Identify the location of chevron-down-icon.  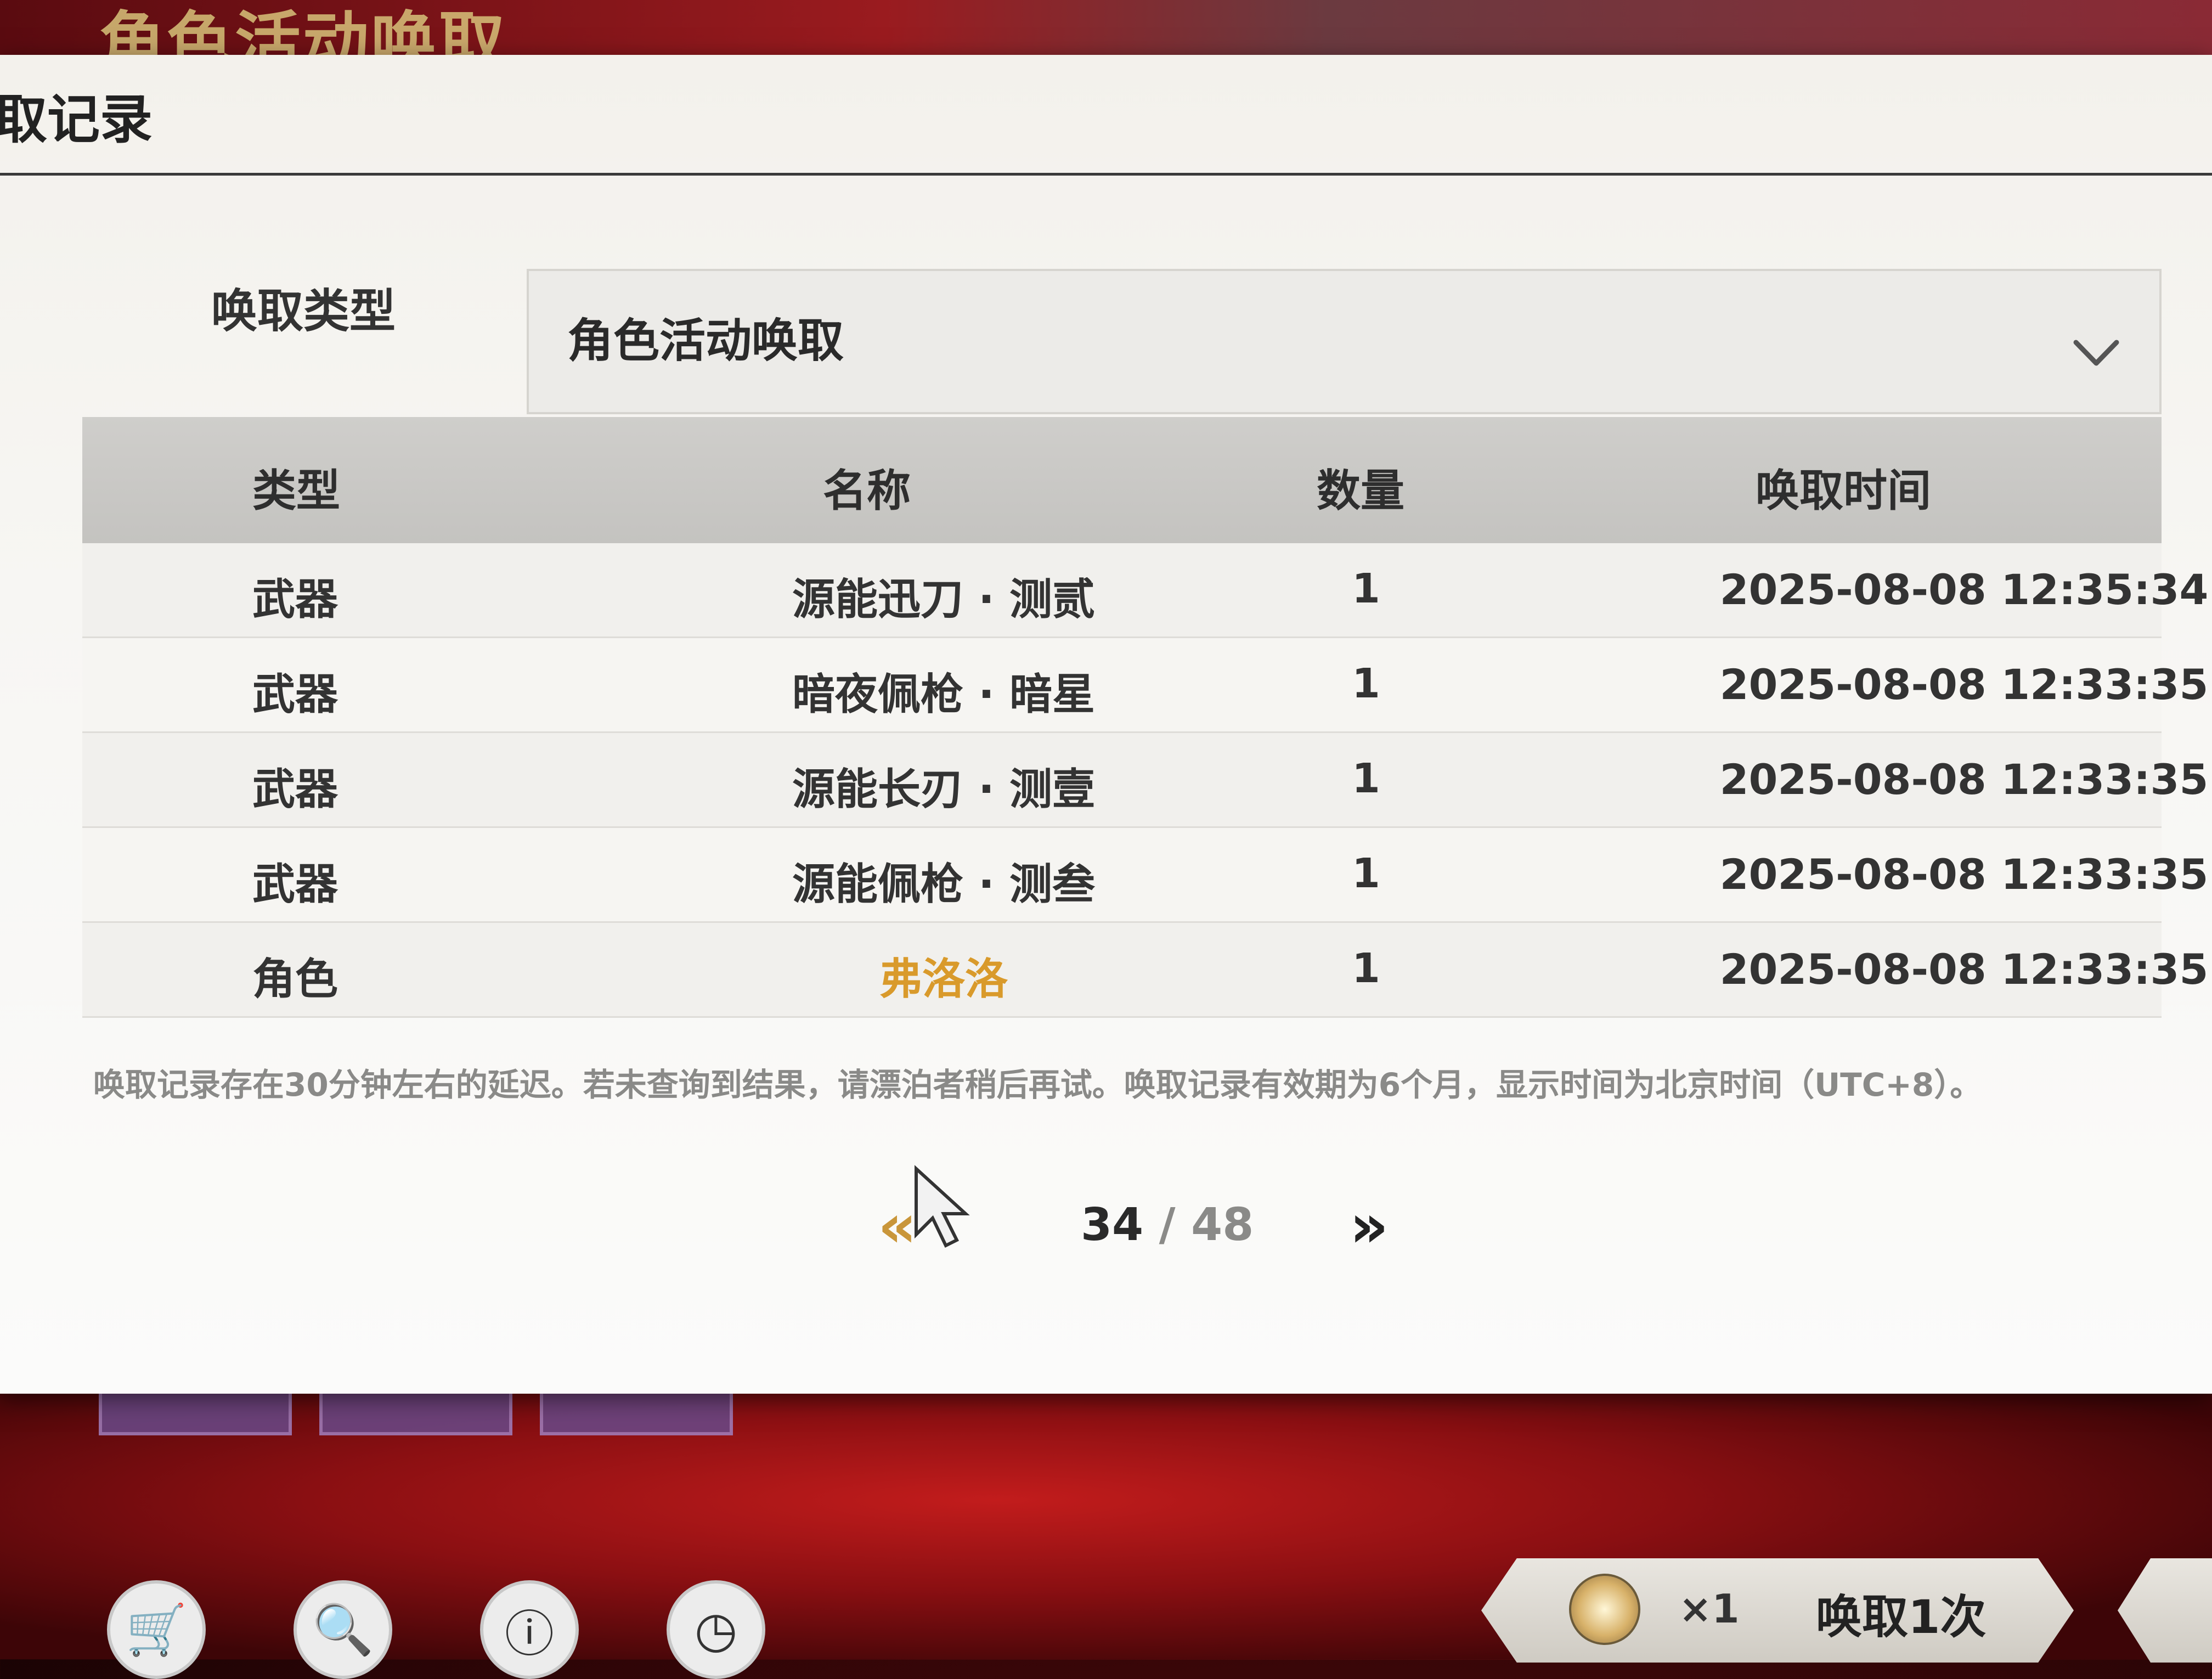
(2096, 353).